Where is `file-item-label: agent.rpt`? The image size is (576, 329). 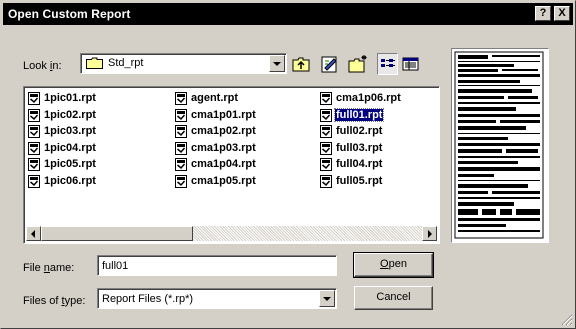 file-item-label: agent.rpt is located at coordinates (215, 98).